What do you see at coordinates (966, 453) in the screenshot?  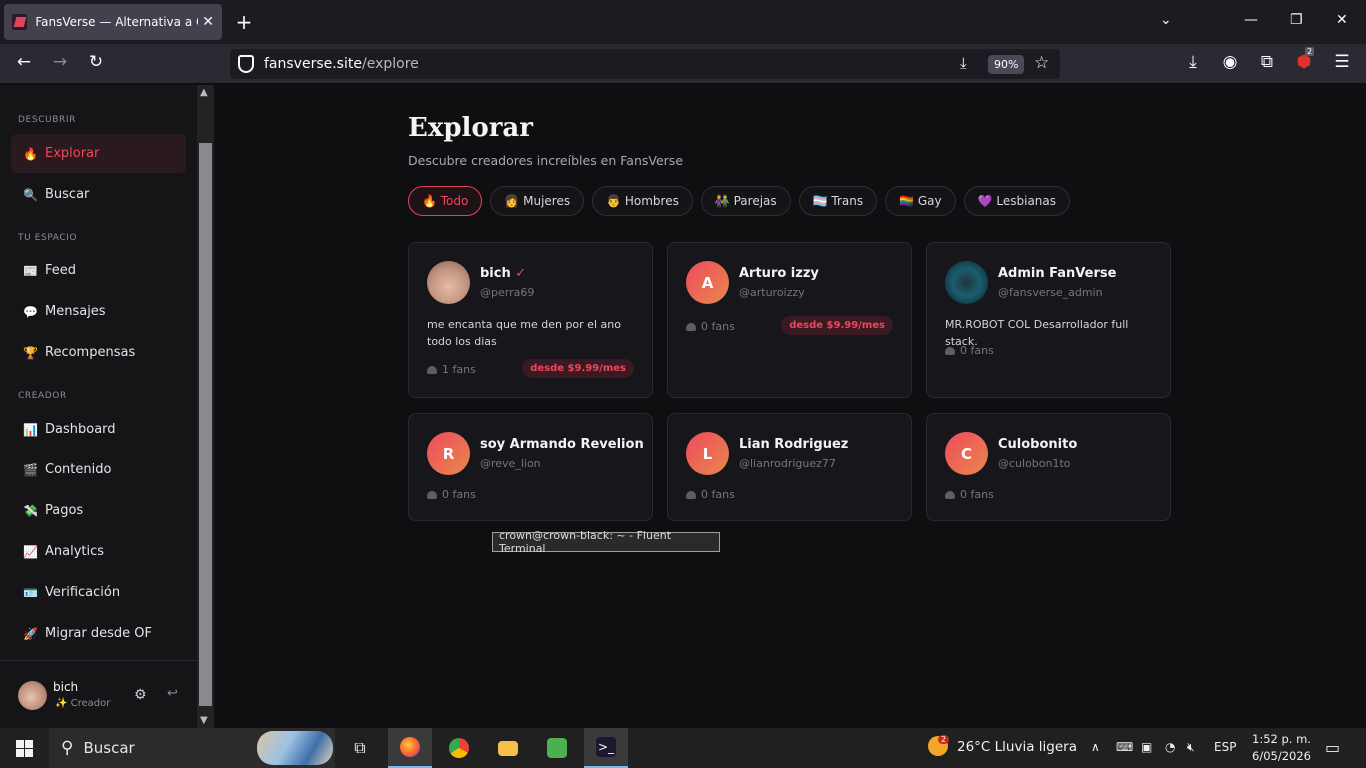 I see `avatar: C` at bounding box center [966, 453].